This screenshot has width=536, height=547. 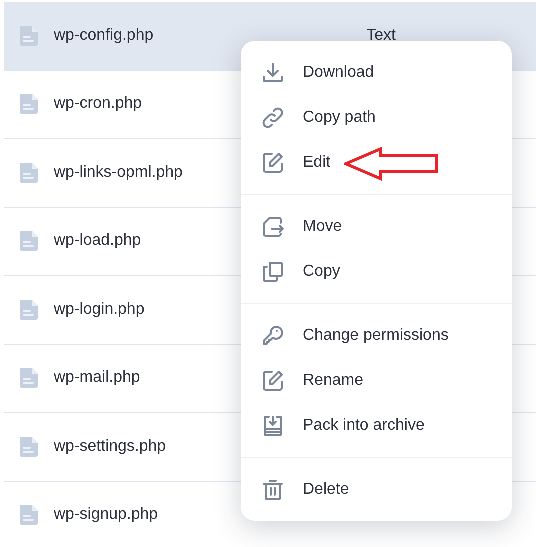 What do you see at coordinates (110, 447) in the screenshot?
I see `file-name: wp-settings.php` at bounding box center [110, 447].